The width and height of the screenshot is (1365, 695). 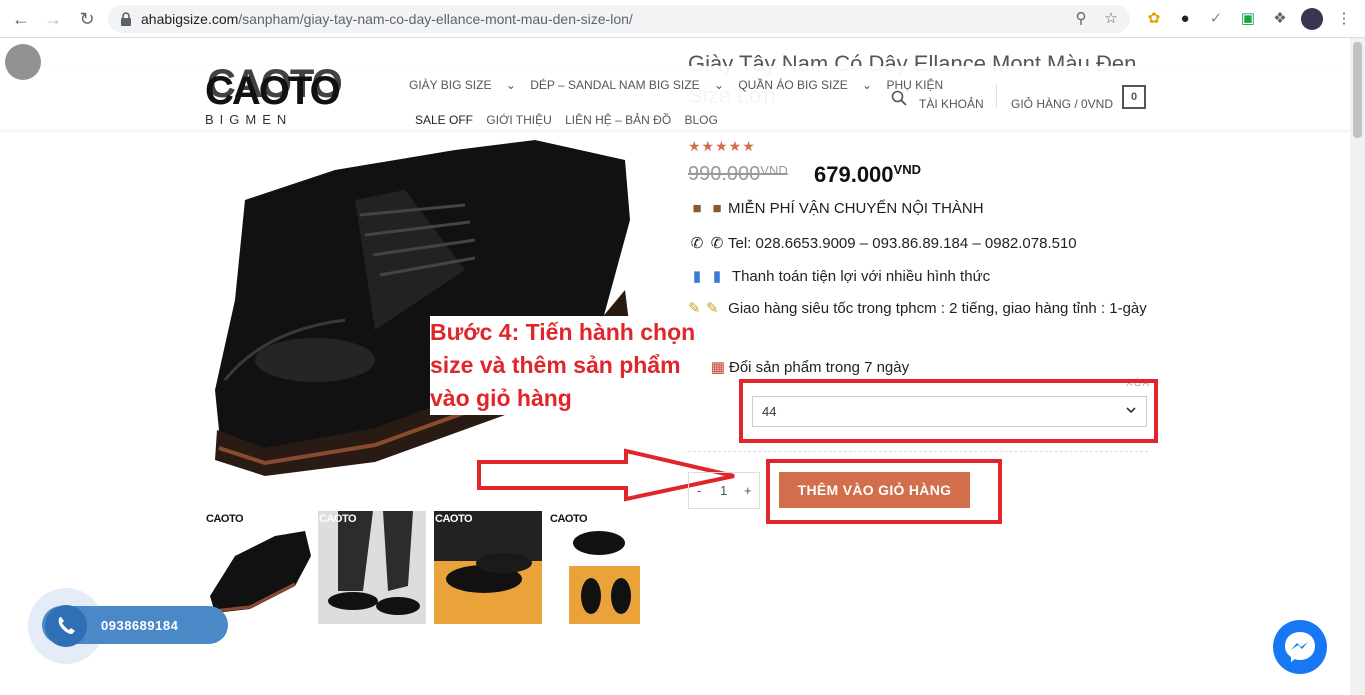 I want to click on qty-plus-button: +, so click(x=748, y=490).